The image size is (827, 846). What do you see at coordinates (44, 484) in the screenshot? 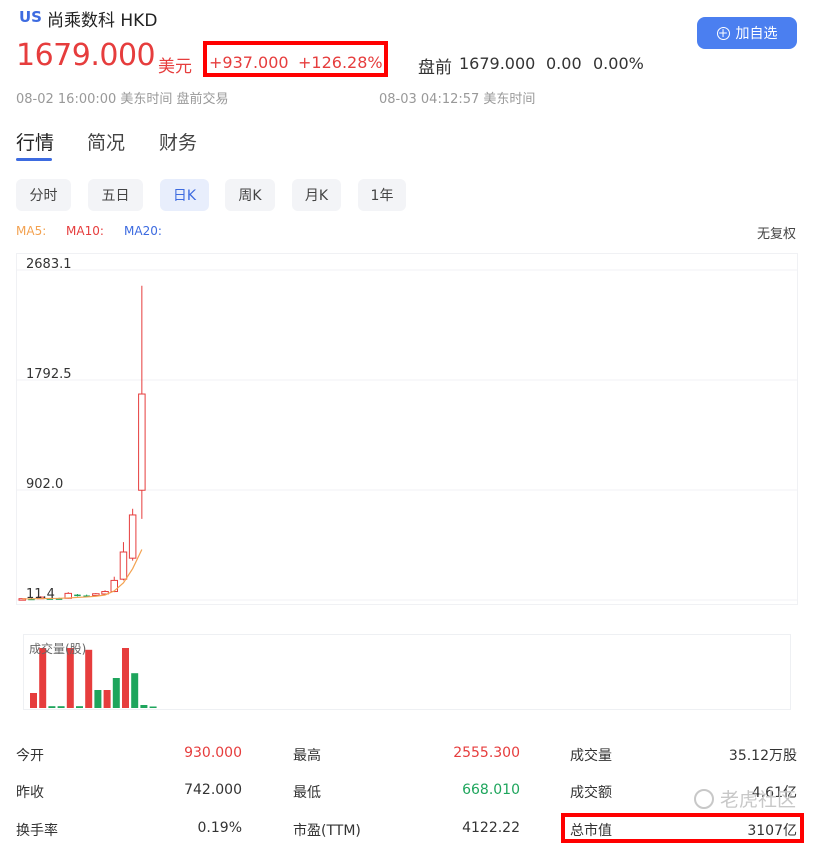
I see `y-tick-label: 902.0` at bounding box center [44, 484].